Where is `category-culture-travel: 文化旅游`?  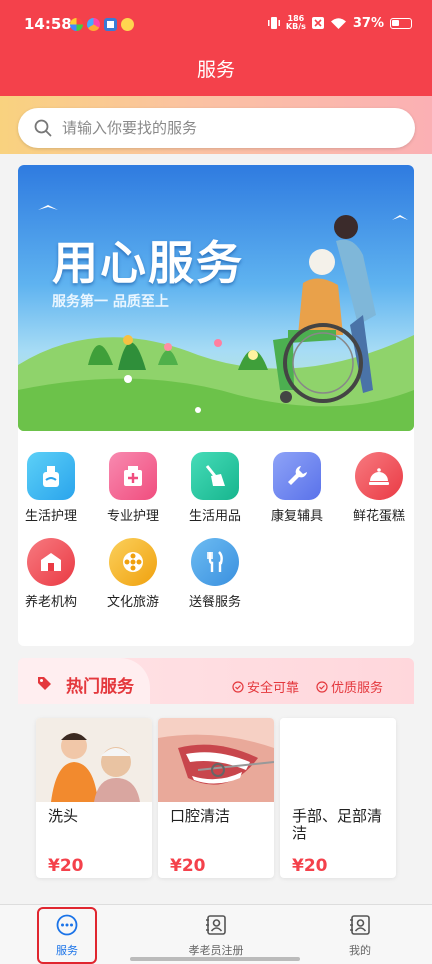
category-culture-travel: 文化旅游 is located at coordinates (133, 574).